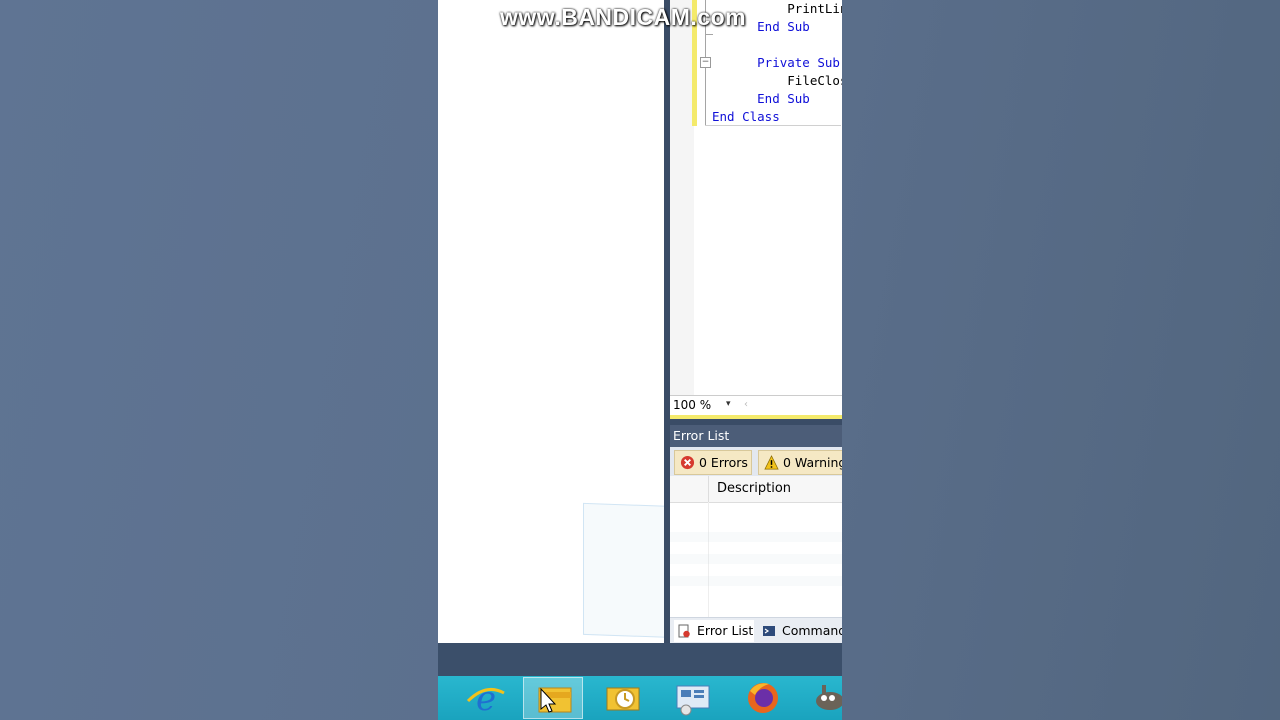  I want to click on zoom-level: 100 %, so click(692, 405).